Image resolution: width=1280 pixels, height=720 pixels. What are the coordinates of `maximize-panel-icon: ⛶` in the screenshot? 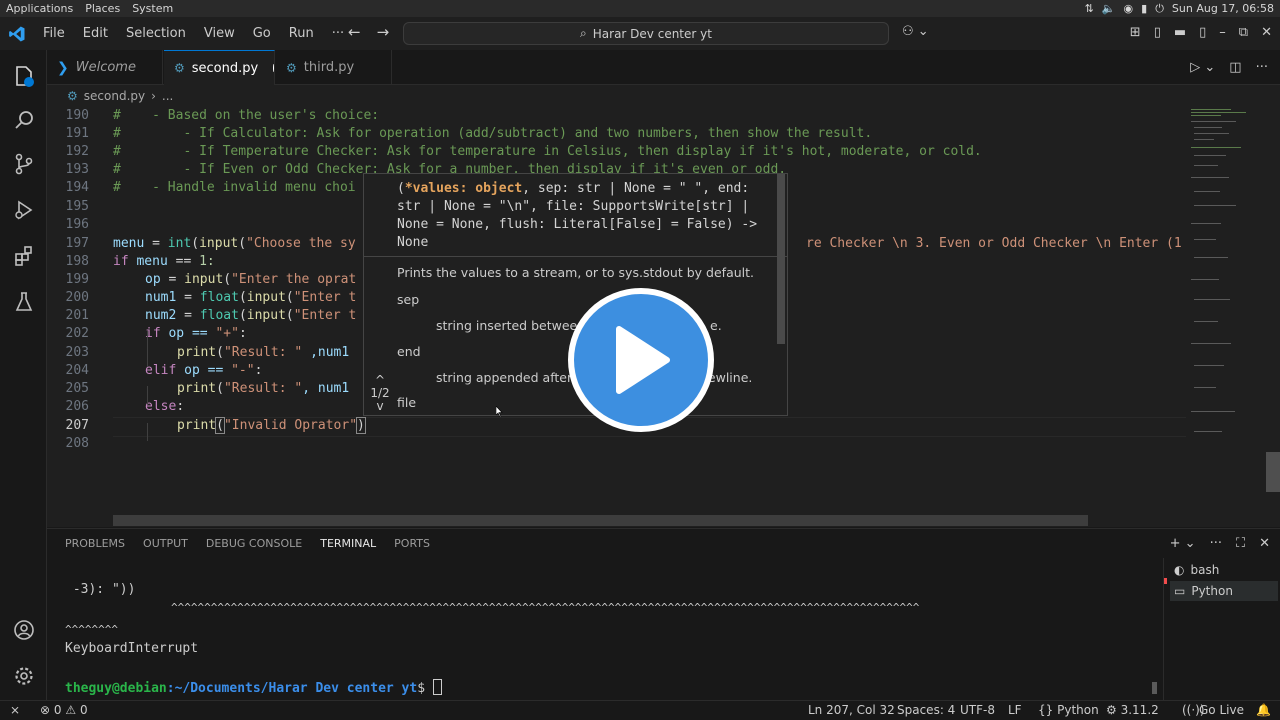 It's located at (1240, 543).